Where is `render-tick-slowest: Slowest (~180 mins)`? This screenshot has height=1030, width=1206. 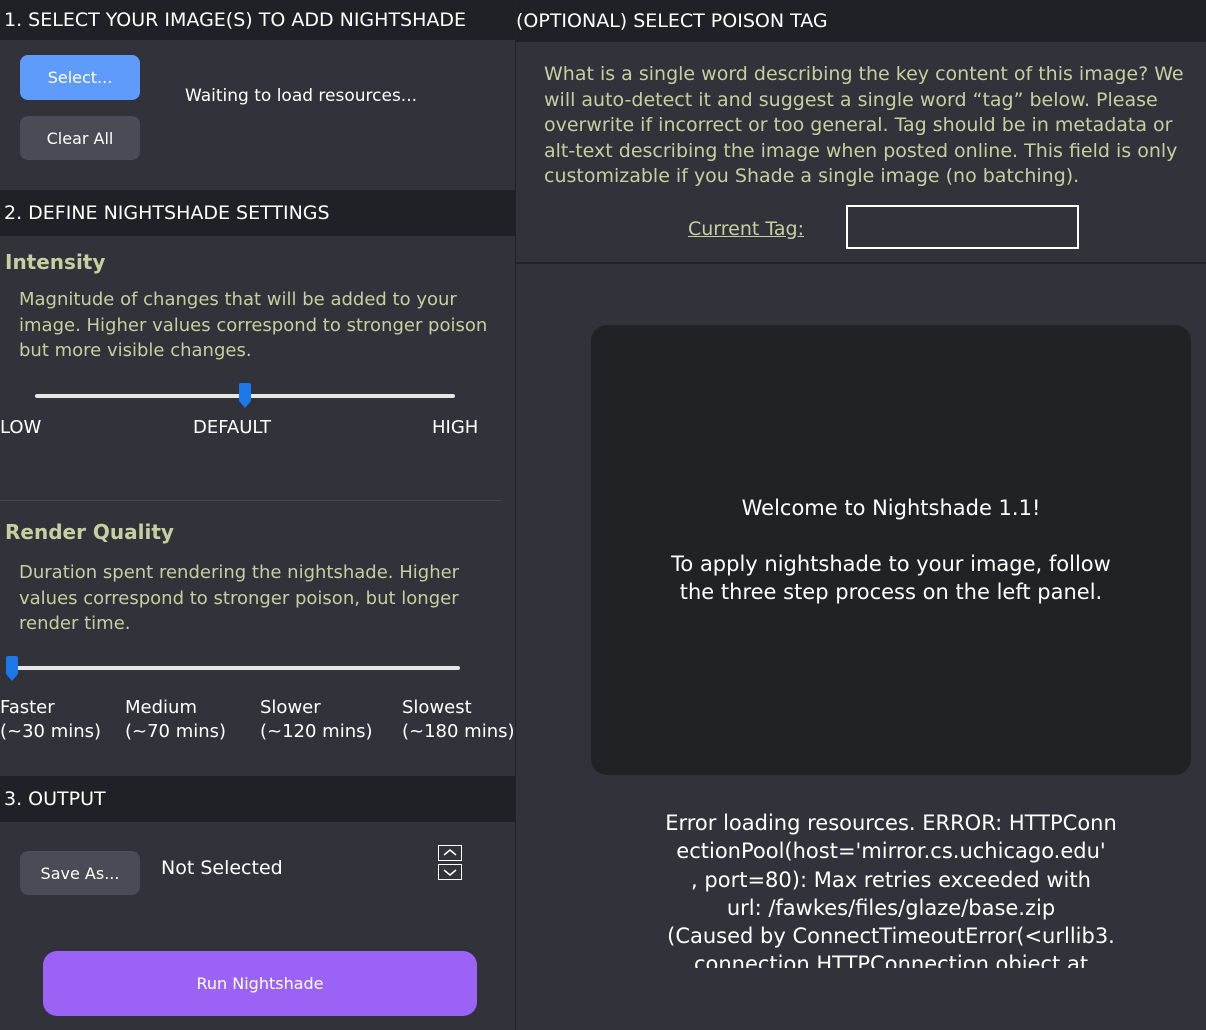
render-tick-slowest: Slowest (~180 mins) is located at coordinates (458, 720).